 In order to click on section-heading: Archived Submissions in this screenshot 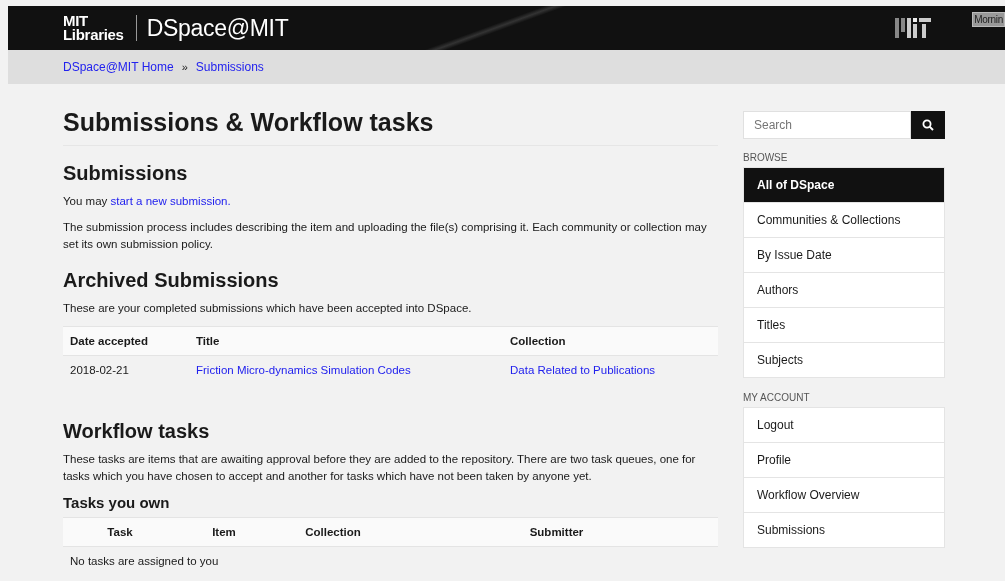, I will do `click(171, 280)`.